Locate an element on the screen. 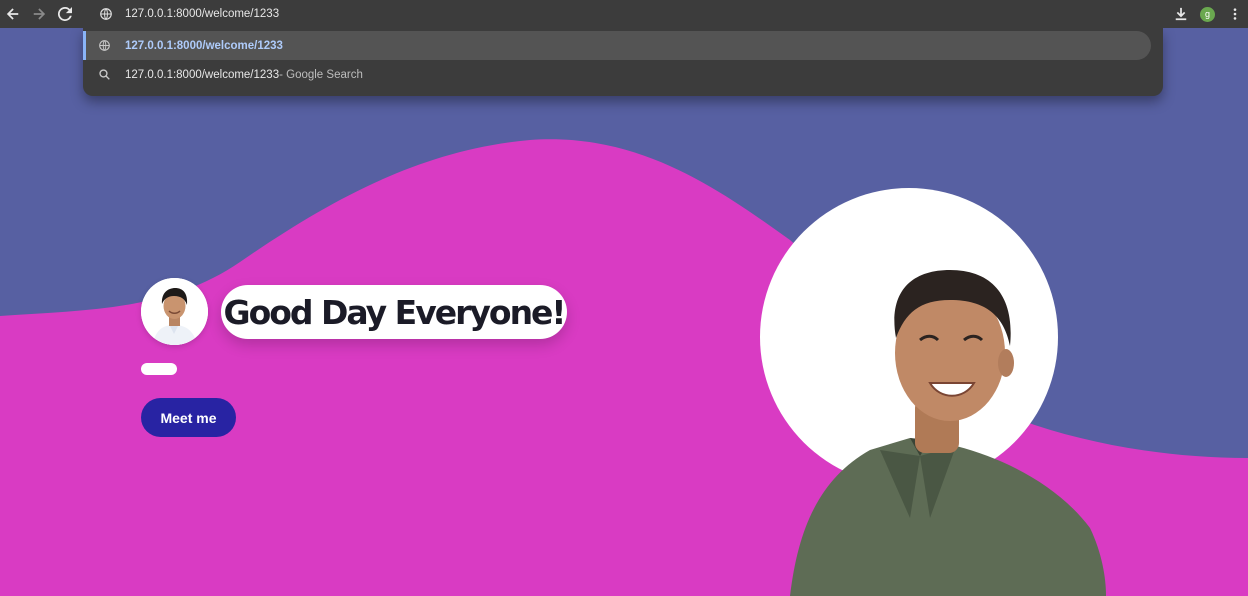 This screenshot has width=1248, height=596. address-bar: 127.0.0.1:8000/welcome/1233 is located at coordinates (628, 14).